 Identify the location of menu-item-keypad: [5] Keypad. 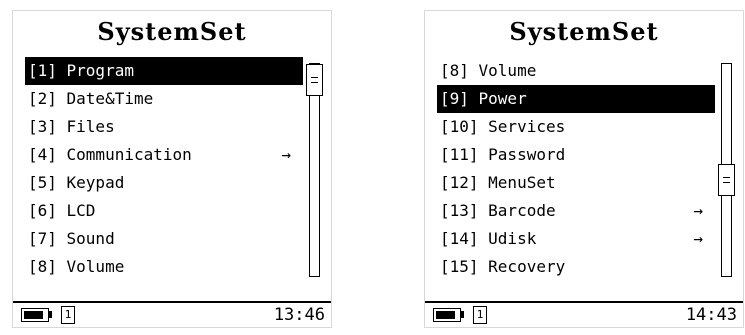
(164, 183).